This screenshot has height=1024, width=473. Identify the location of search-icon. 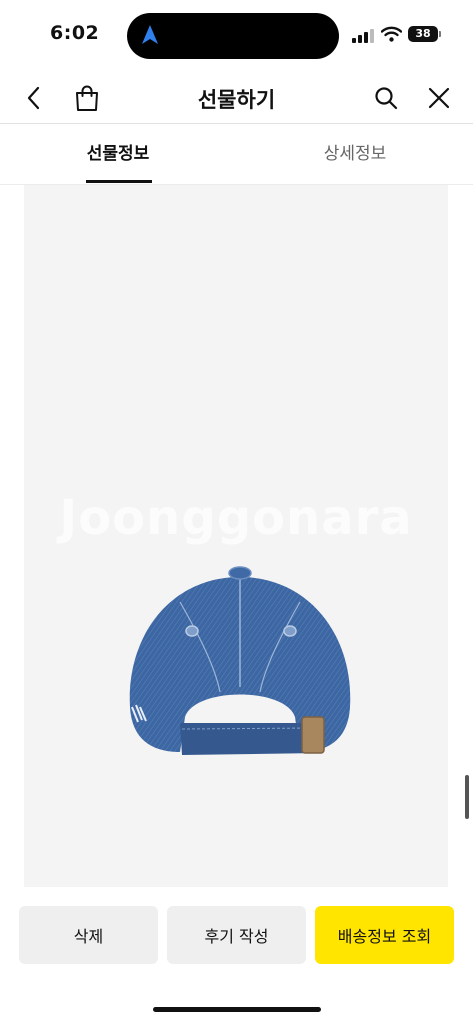
(386, 98).